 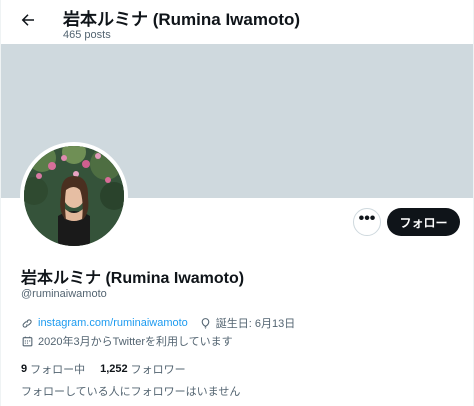 I want to click on link-icon, so click(x=27, y=323).